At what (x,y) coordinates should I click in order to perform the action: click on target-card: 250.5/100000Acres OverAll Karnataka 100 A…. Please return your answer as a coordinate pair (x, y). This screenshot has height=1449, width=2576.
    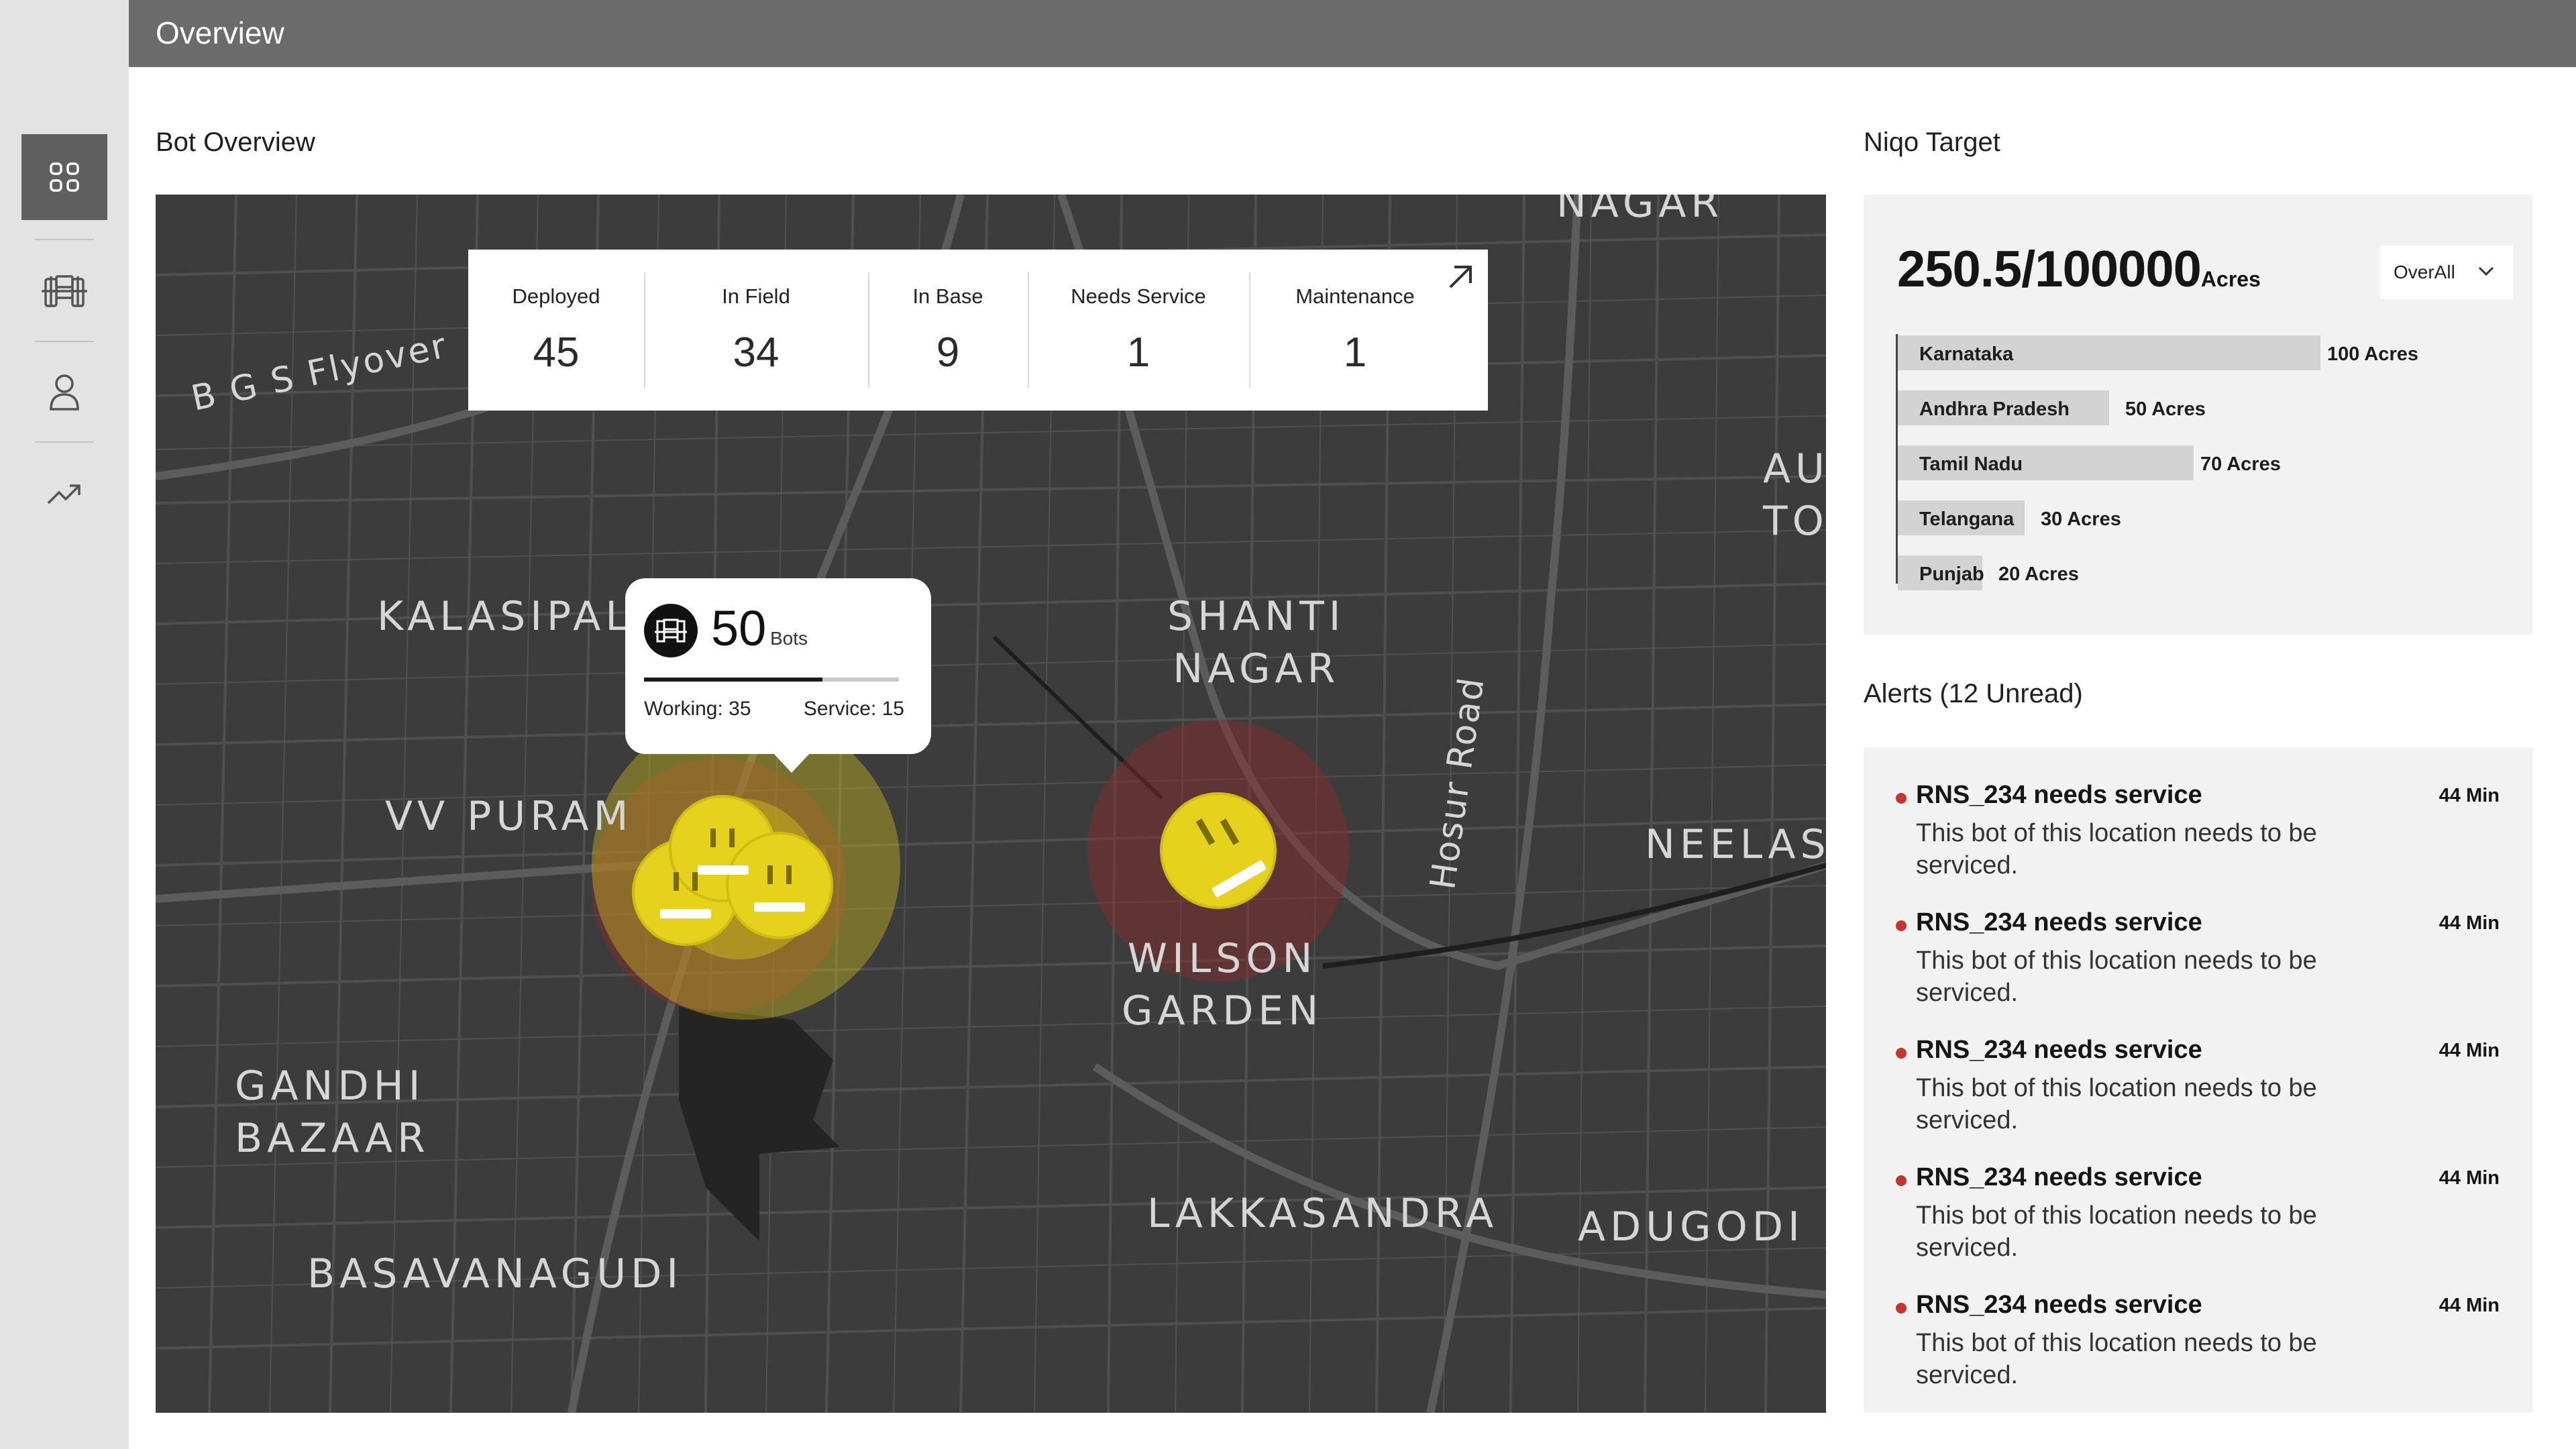
    Looking at the image, I should click on (2198, 415).